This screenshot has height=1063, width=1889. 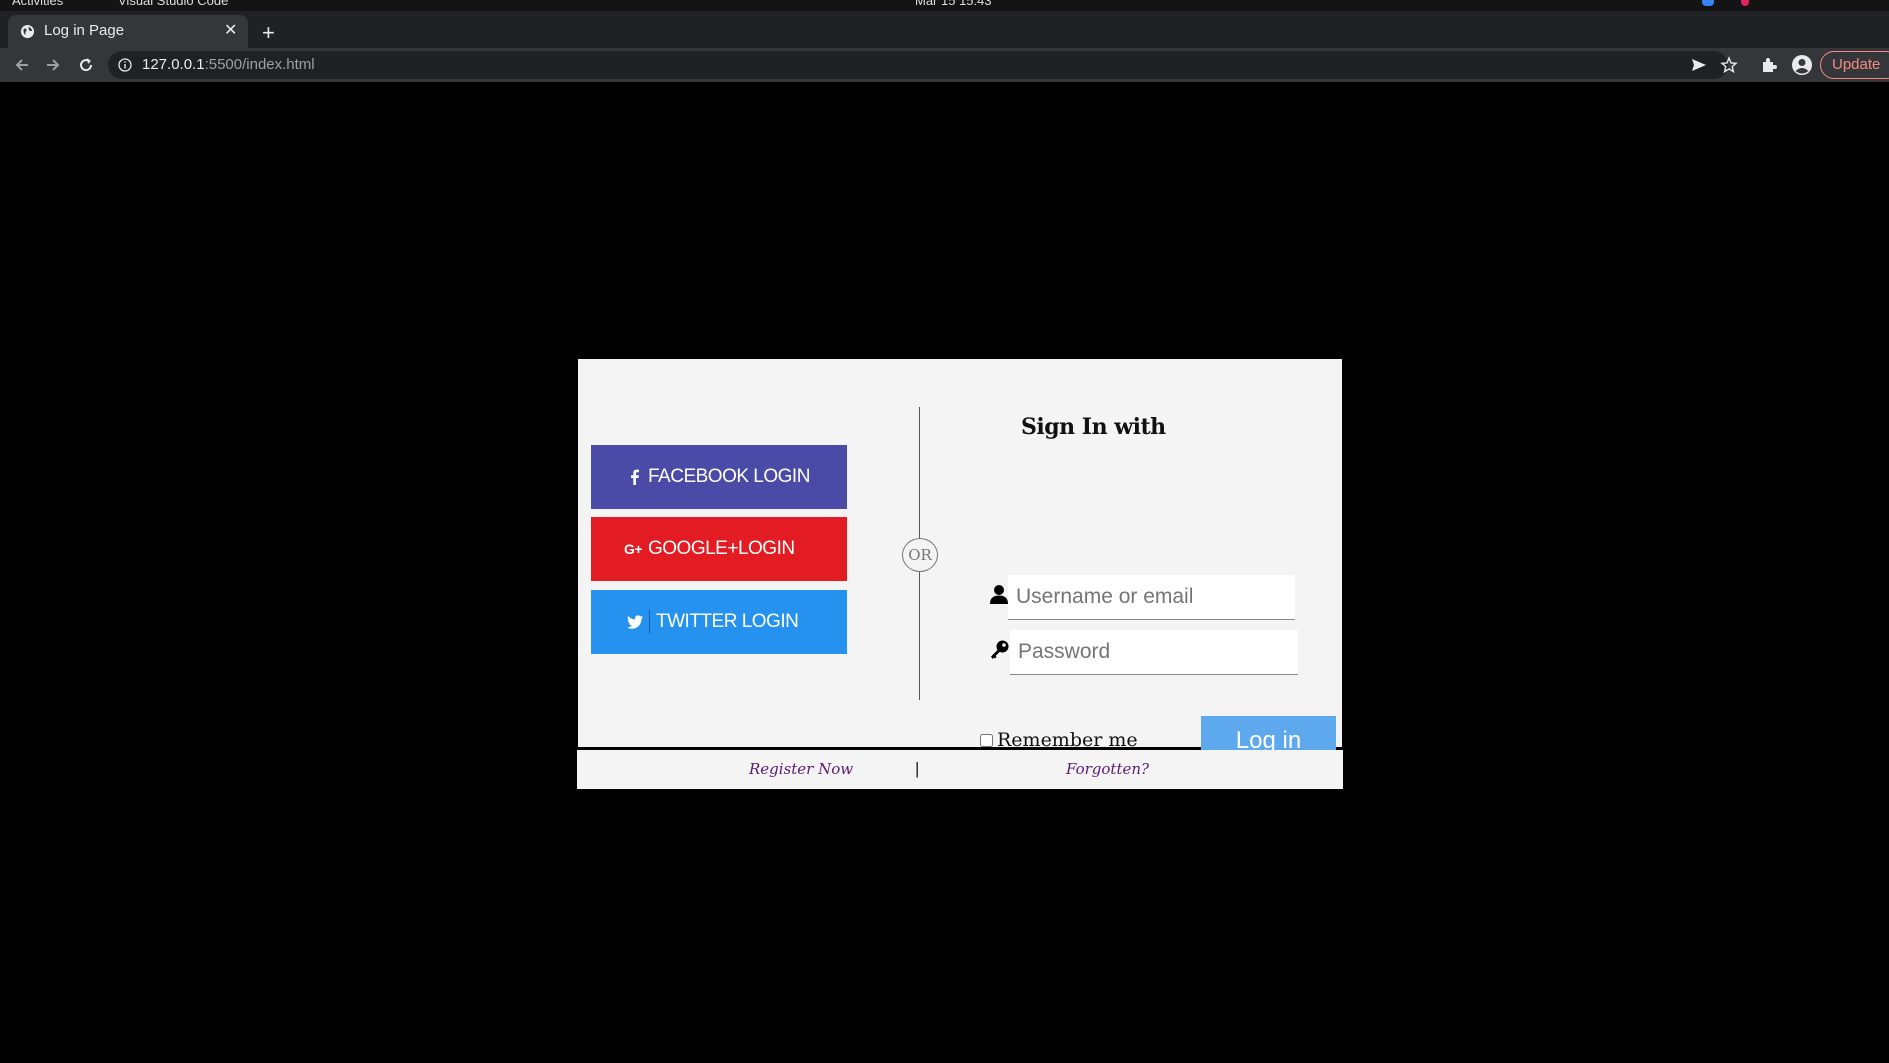 I want to click on site-info-icon, so click(x=125, y=65).